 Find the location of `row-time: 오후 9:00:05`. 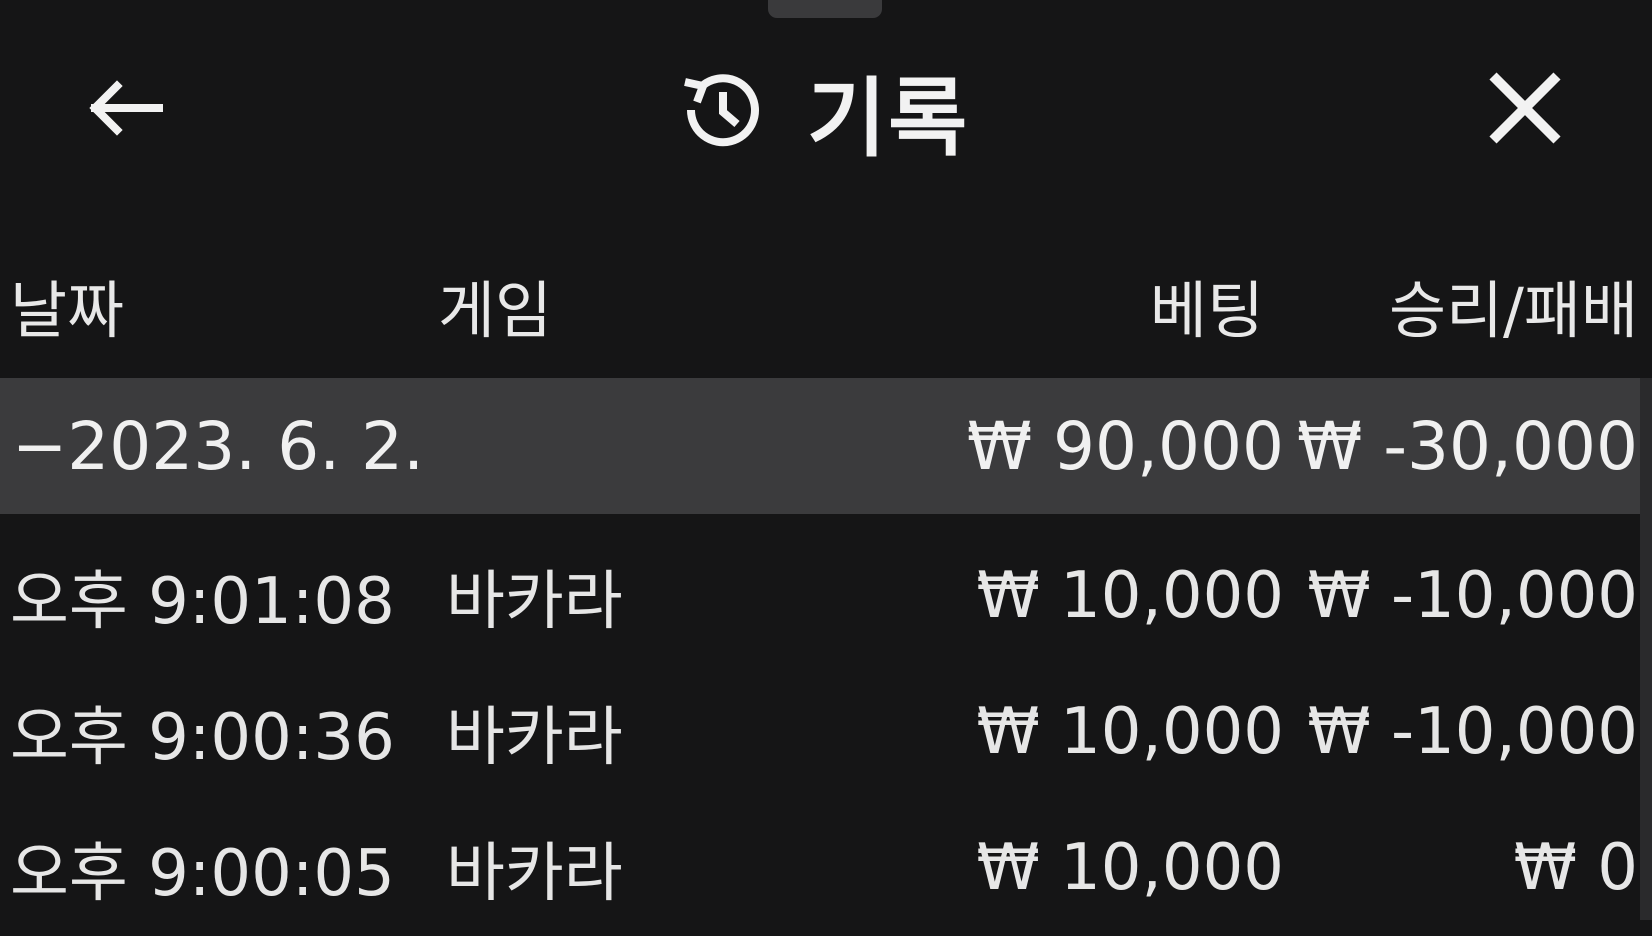

row-time: 오후 9:00:05 is located at coordinates (202, 874).